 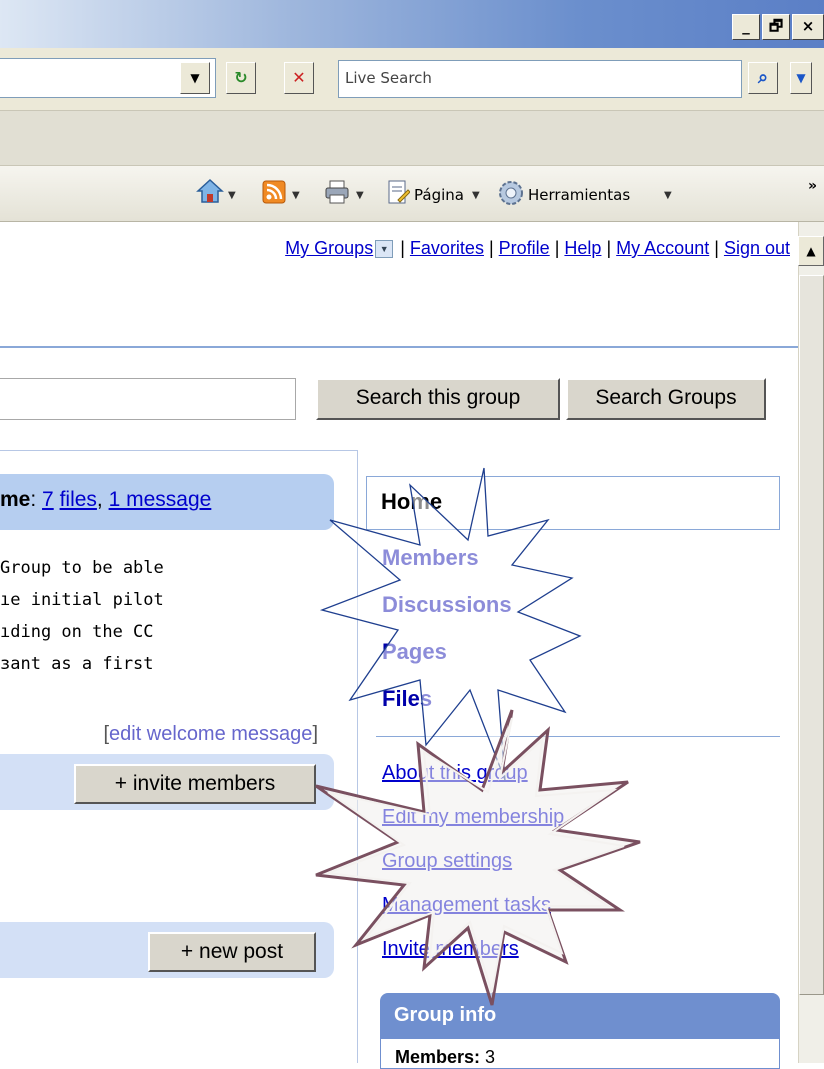 What do you see at coordinates (580, 1016) in the screenshot?
I see `group-info-header: Group info` at bounding box center [580, 1016].